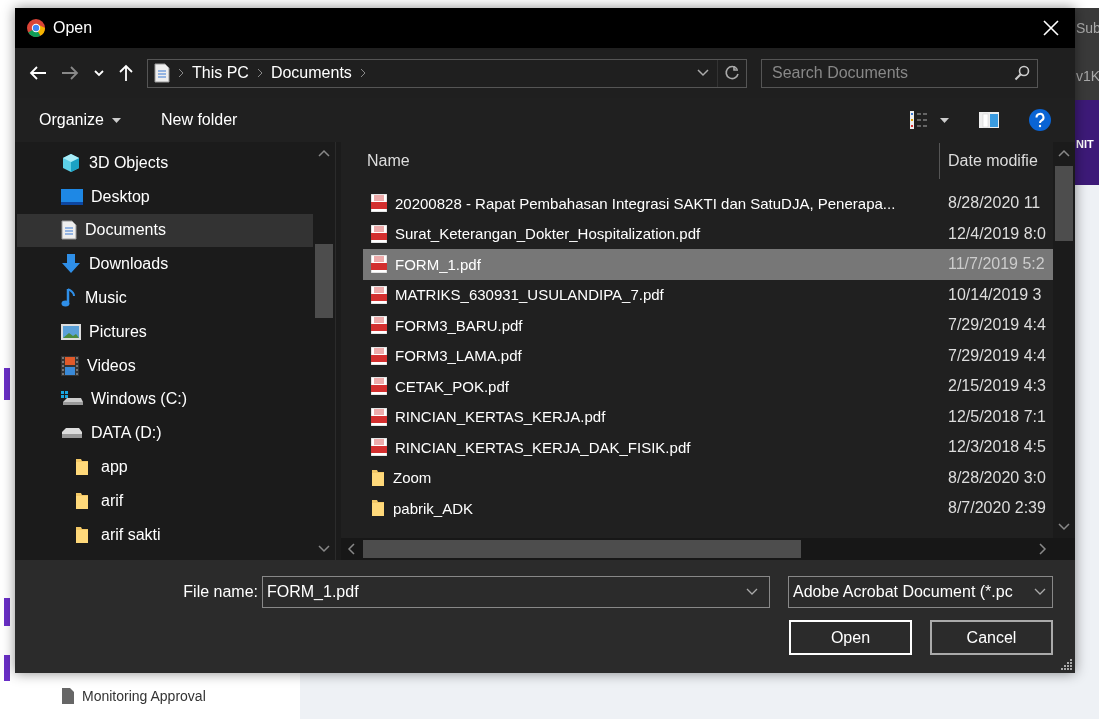 This screenshot has width=1099, height=719. I want to click on file-date: 10/14/2019 3, so click(995, 294).